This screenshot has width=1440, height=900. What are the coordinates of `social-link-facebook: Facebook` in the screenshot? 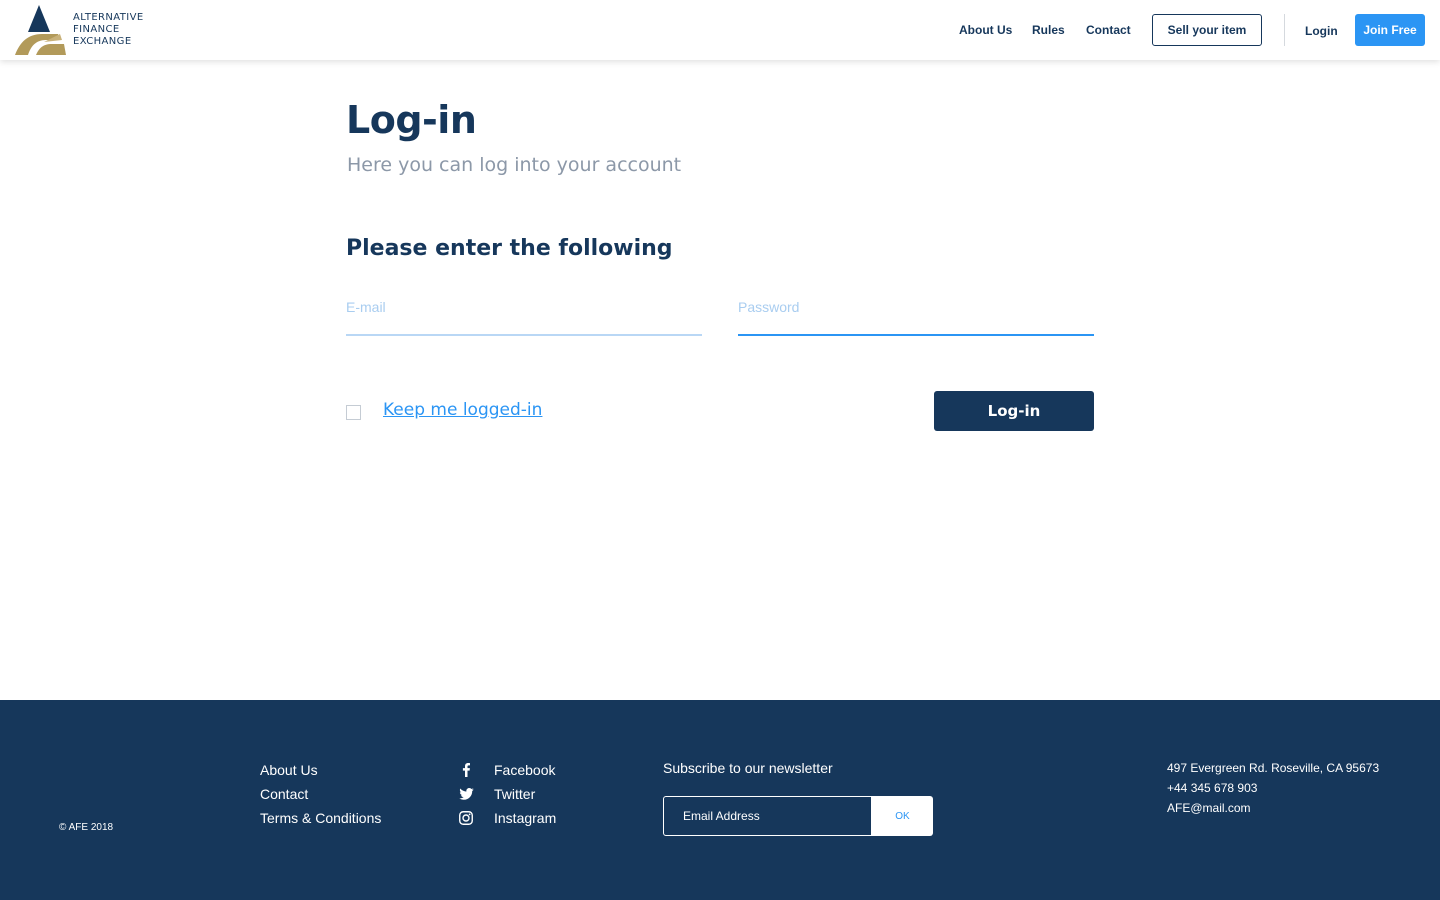 It's located at (507, 770).